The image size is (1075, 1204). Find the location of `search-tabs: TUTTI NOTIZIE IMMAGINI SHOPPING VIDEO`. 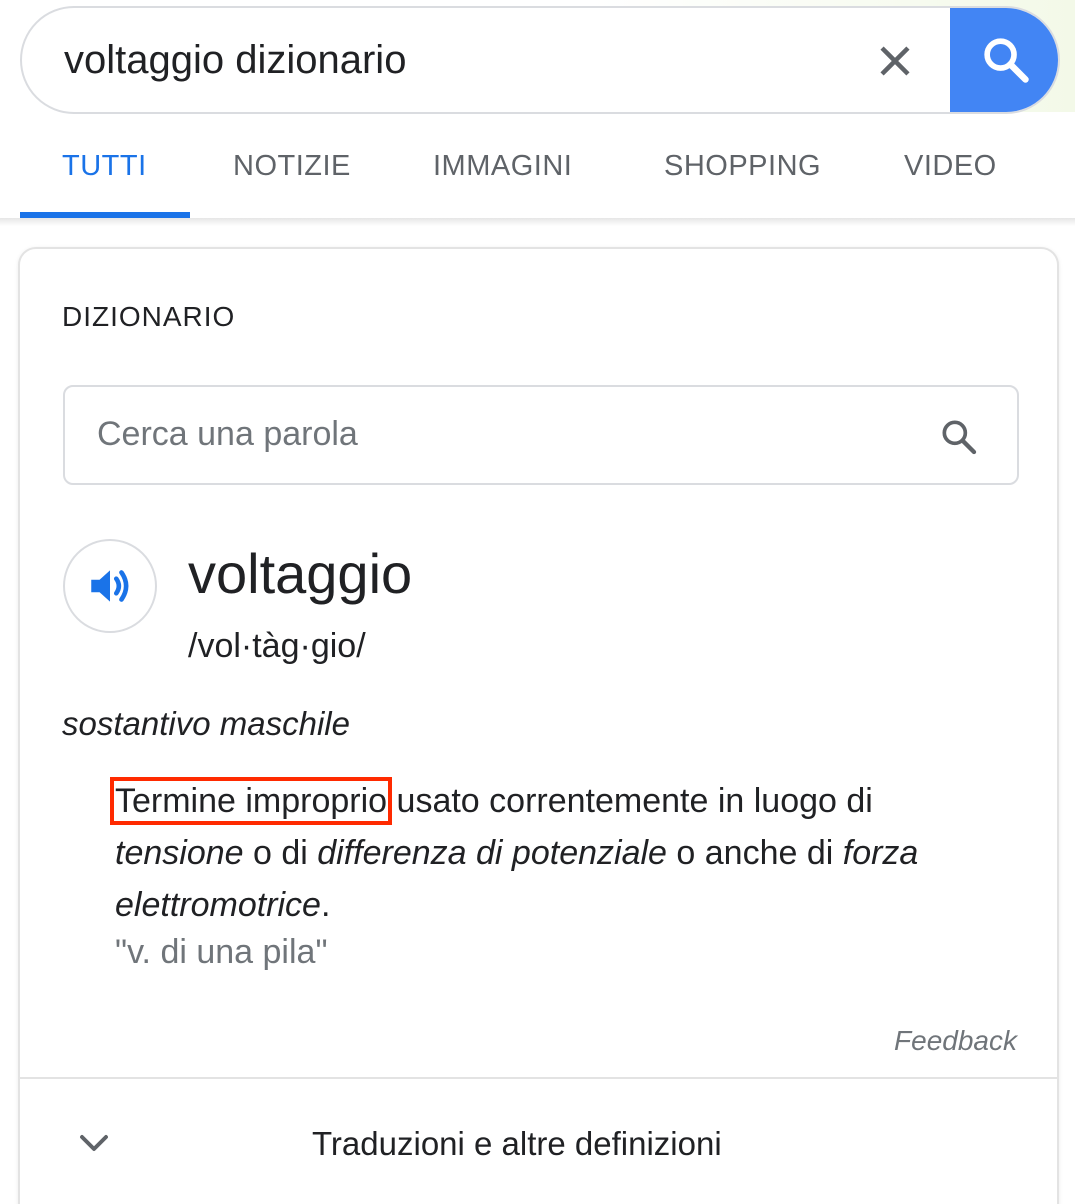

search-tabs: TUTTI NOTIZIE IMMAGINI SHOPPING VIDEO is located at coordinates (537, 174).